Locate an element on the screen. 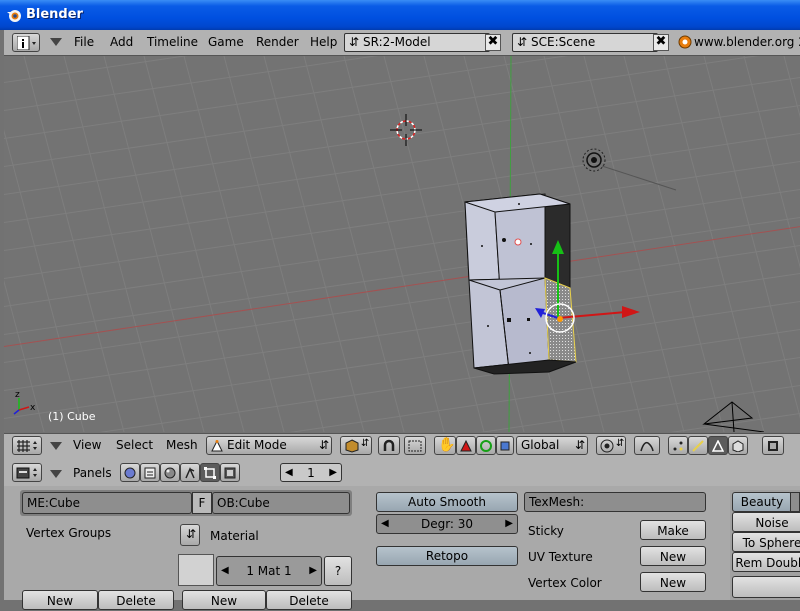 The height and width of the screenshot is (611, 800). object-name: OB:Cube is located at coordinates (243, 503).